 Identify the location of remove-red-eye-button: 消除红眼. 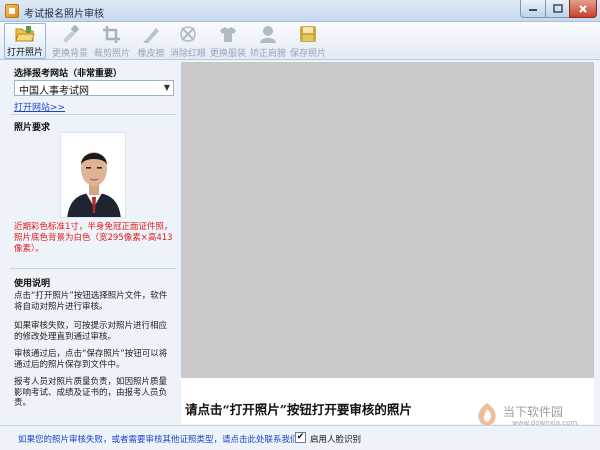
(188, 41).